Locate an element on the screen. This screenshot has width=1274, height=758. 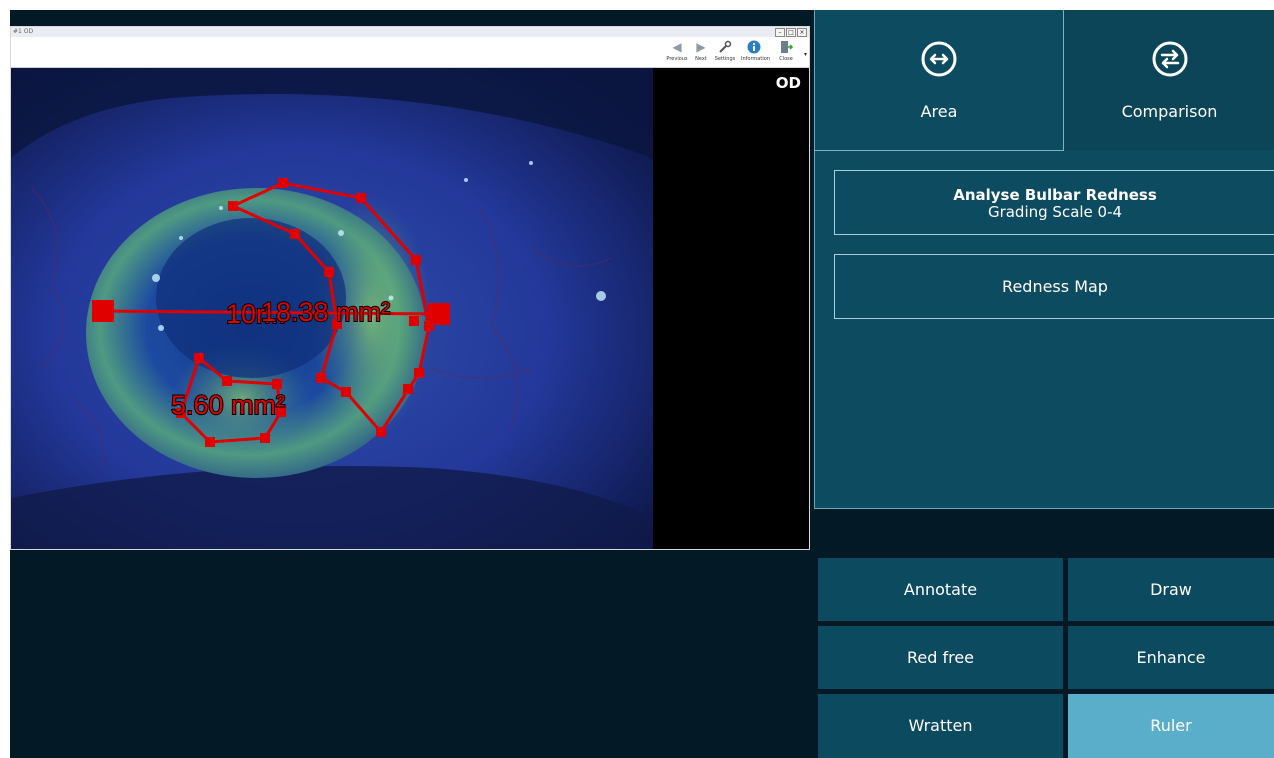
information-label: Information is located at coordinates (755, 59).